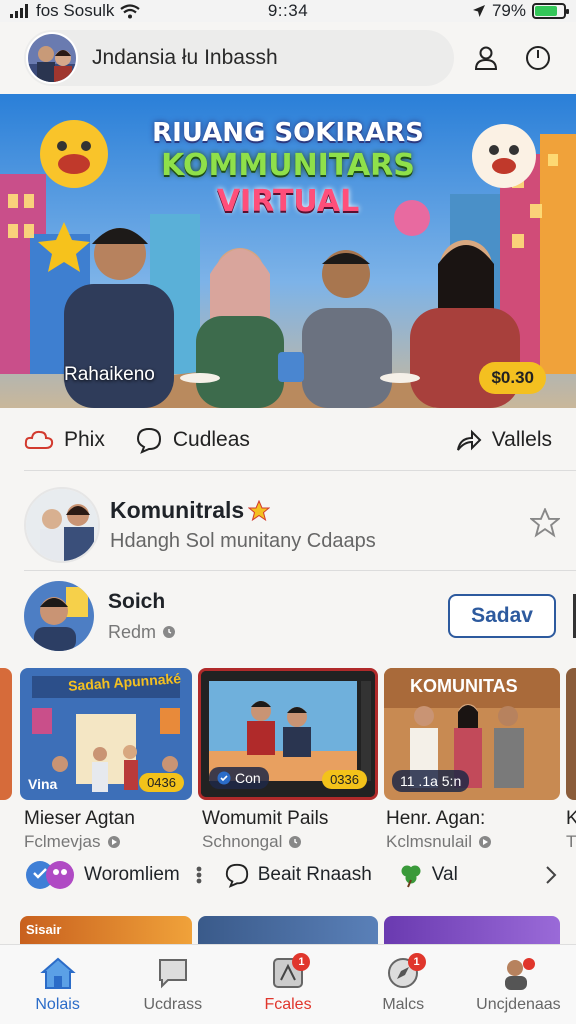  Describe the element at coordinates (502, 616) in the screenshot. I see `save-button: Sadav` at that location.